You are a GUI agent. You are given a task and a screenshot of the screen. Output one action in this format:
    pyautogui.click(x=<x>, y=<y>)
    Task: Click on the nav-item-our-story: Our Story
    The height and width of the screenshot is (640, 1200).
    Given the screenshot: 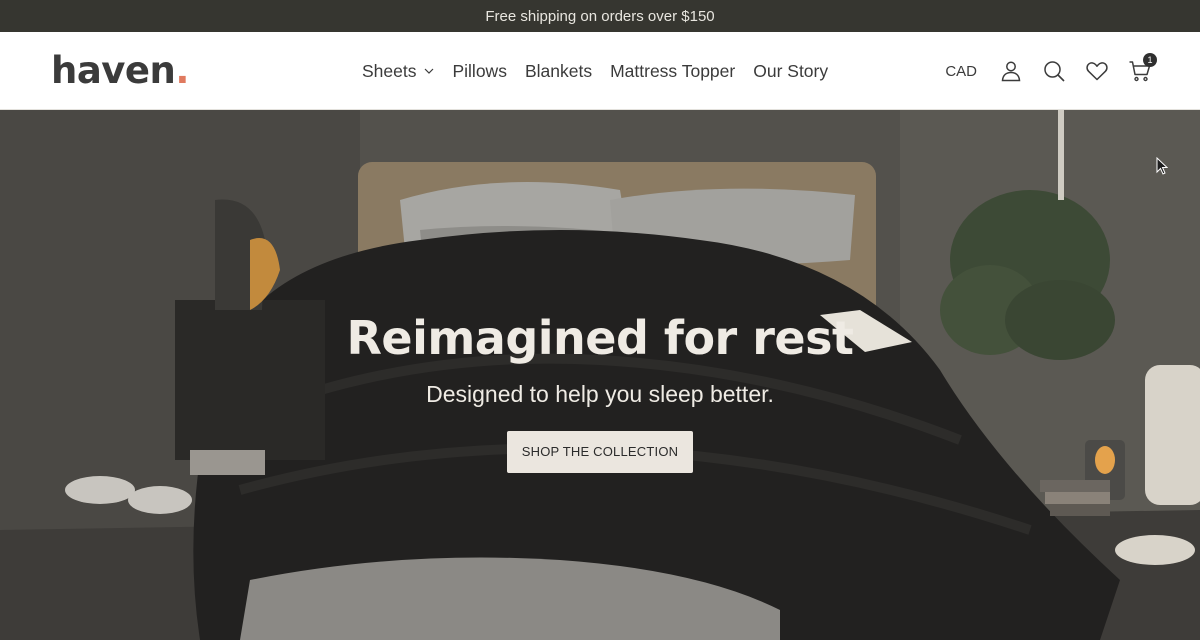 What is the action you would take?
    pyautogui.click(x=790, y=71)
    